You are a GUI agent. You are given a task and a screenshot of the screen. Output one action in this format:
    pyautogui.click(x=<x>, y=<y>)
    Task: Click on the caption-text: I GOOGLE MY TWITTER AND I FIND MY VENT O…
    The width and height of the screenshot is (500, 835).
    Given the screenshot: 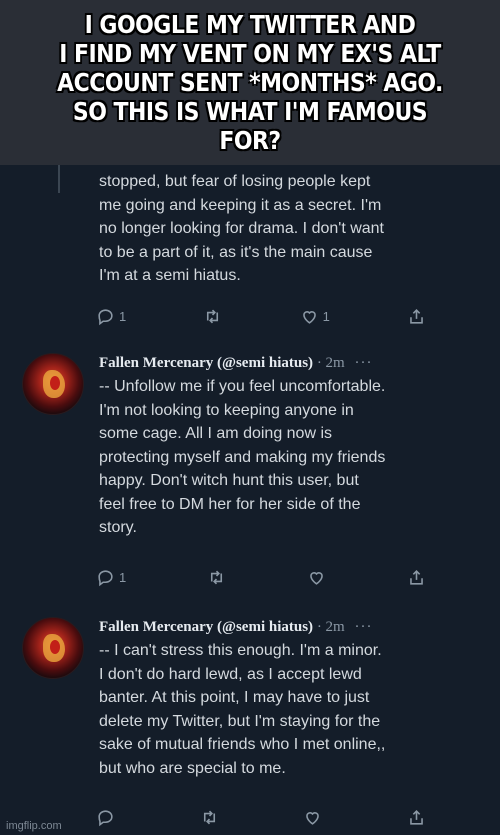 What is the action you would take?
    pyautogui.click(x=250, y=82)
    